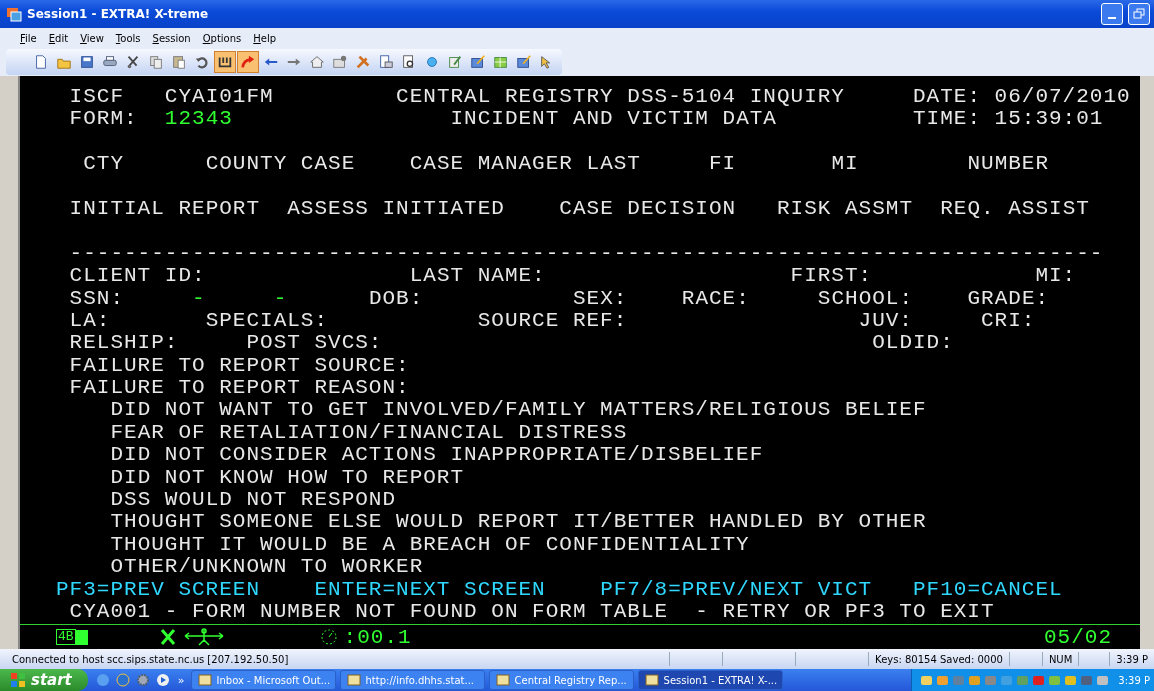 Image resolution: width=1154 pixels, height=691 pixels. I want to click on screen-text: CASE MANAGER LAST, so click(525, 164).